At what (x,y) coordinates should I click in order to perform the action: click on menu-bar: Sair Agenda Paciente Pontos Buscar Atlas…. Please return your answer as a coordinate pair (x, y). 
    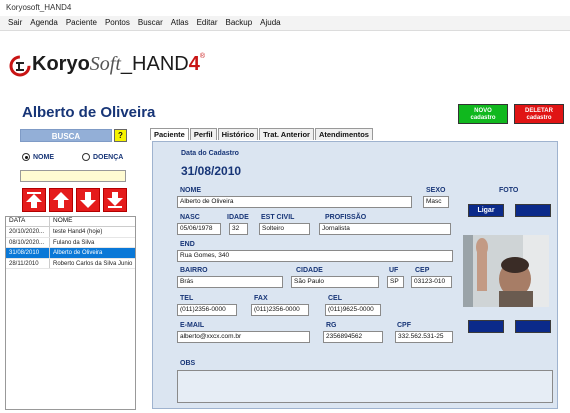
    Looking at the image, I should click on (285, 23).